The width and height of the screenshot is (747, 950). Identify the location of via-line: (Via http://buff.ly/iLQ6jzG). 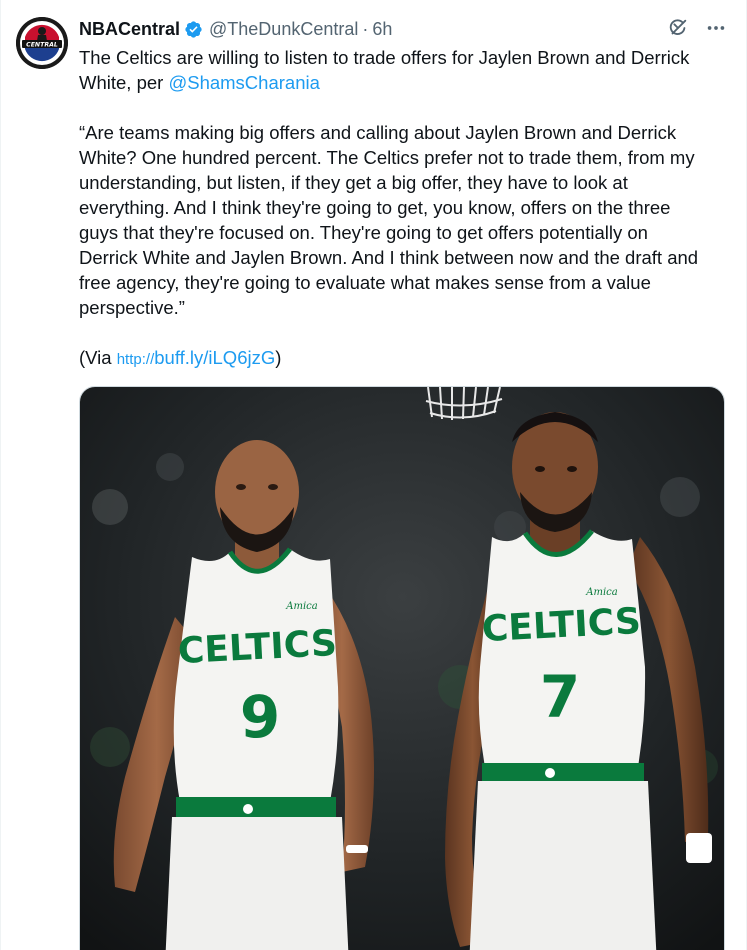
(406, 358).